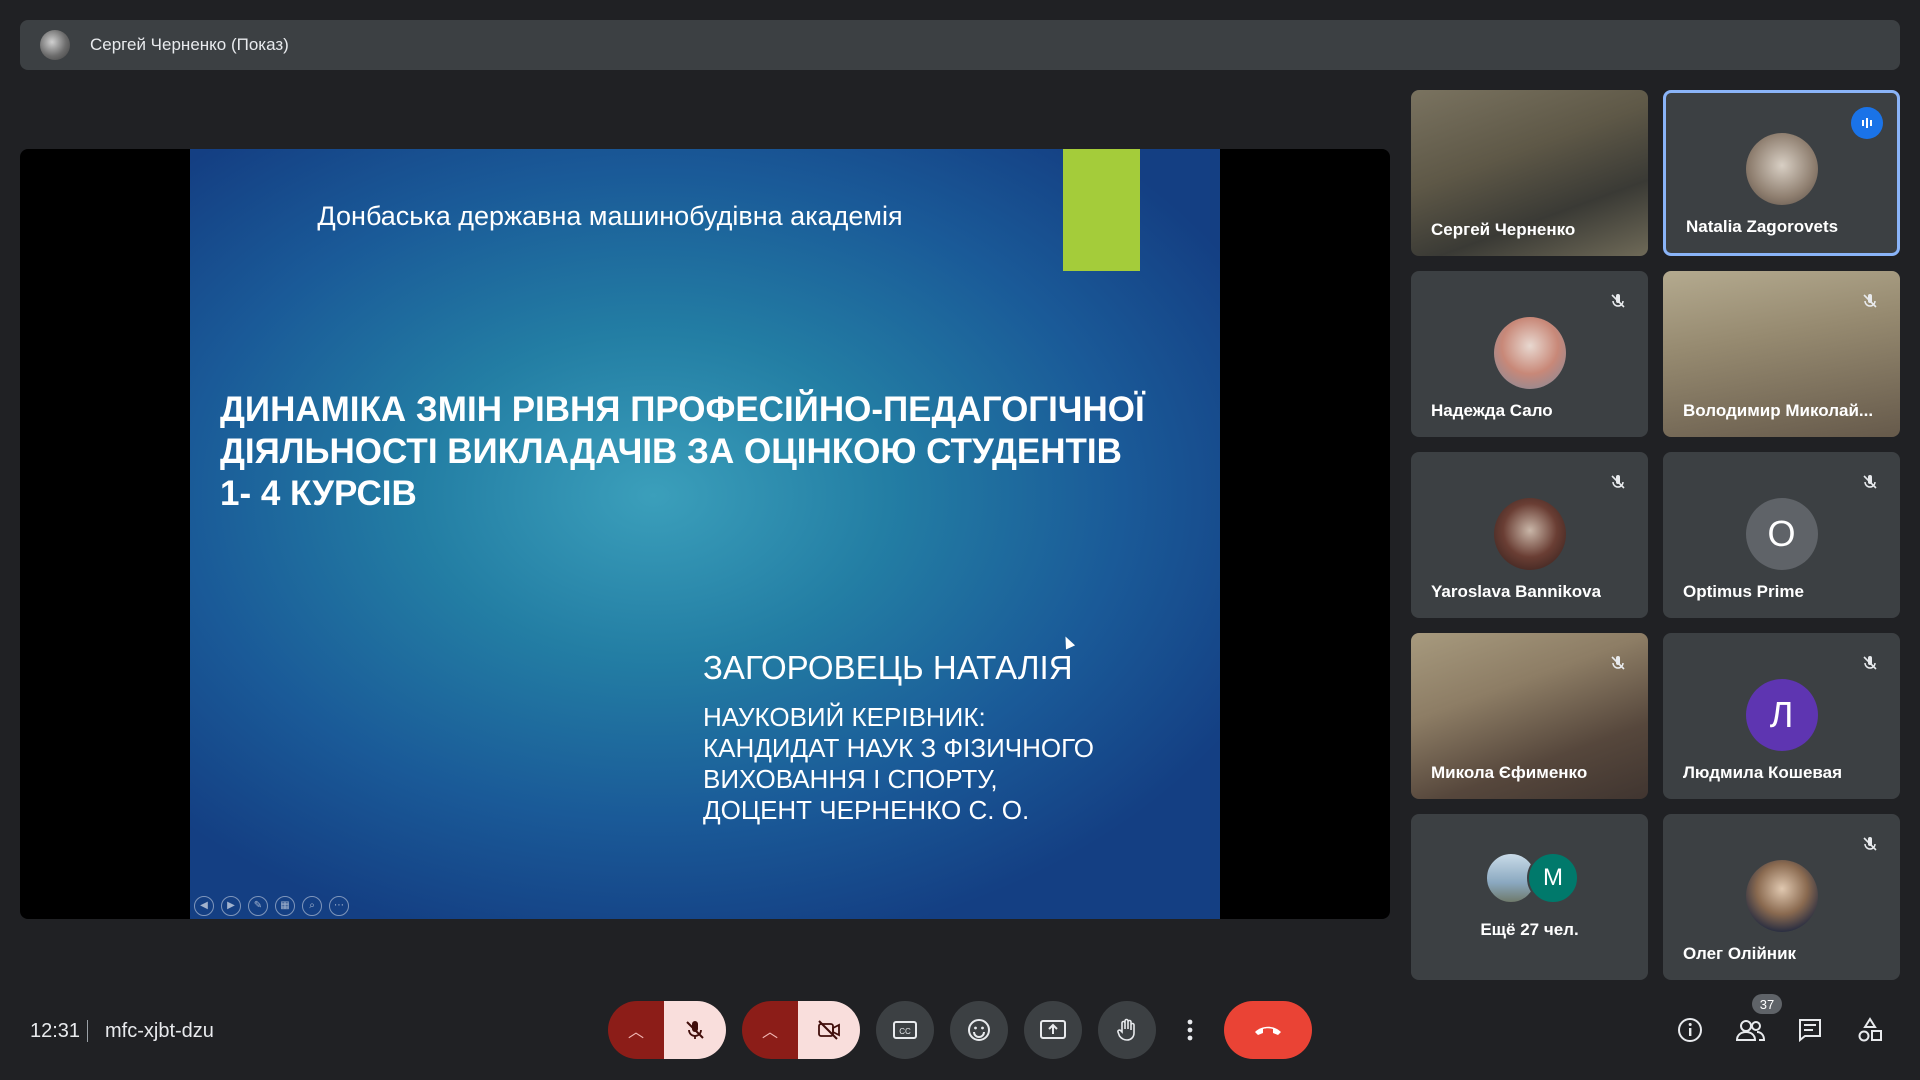 This screenshot has width=1920, height=1080. Describe the element at coordinates (695, 1030) in the screenshot. I see `microphone-off-button` at that location.